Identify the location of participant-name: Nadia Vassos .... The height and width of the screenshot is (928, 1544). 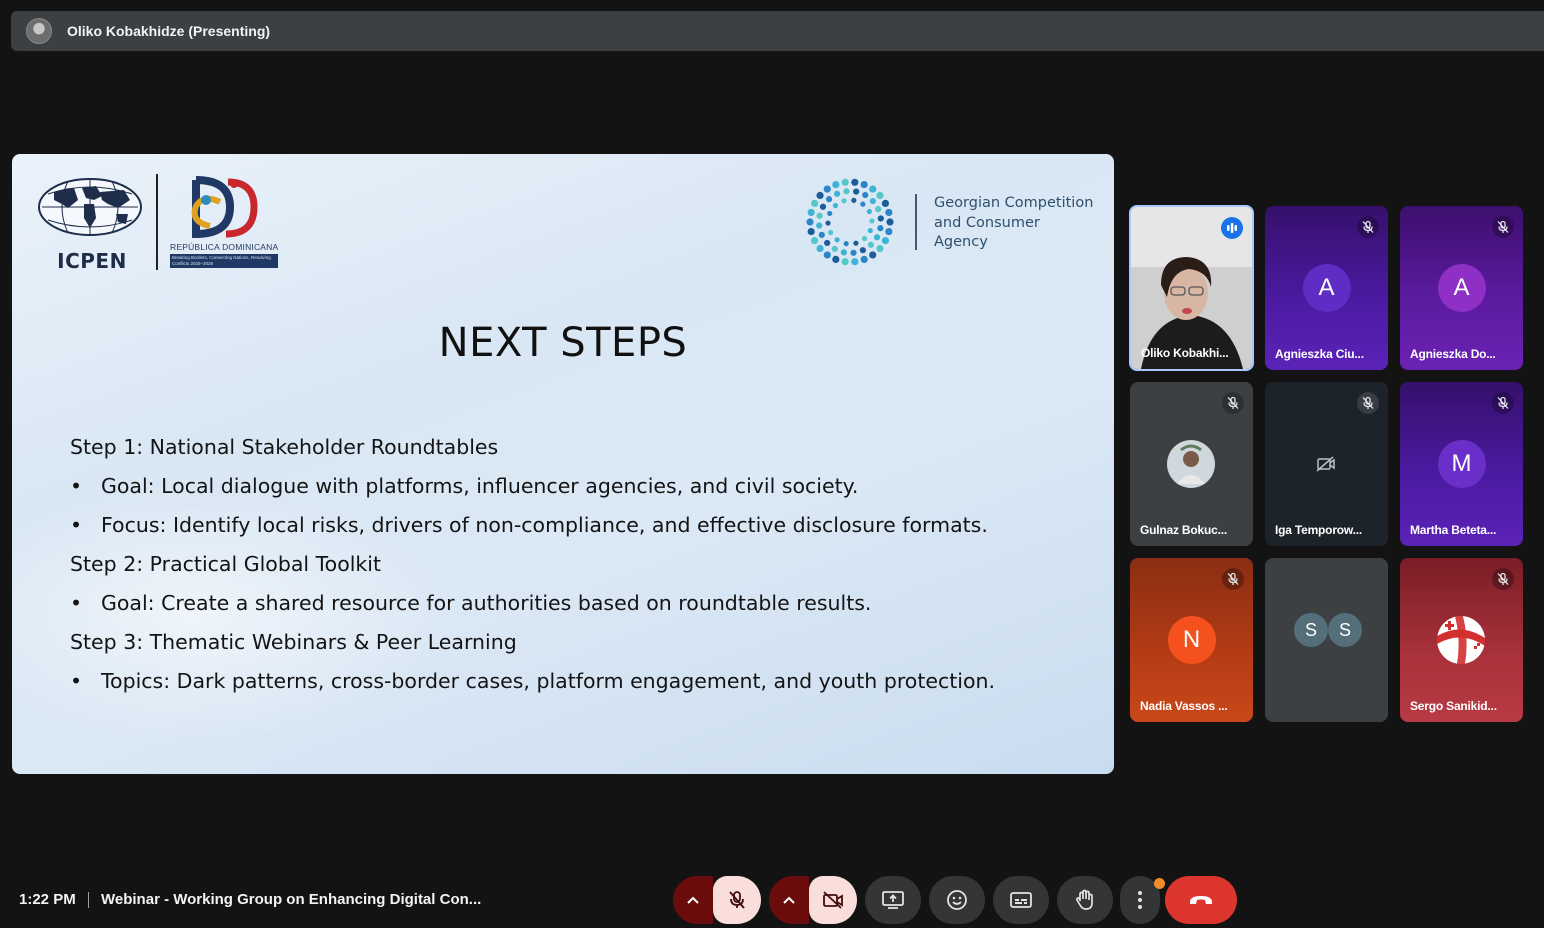
(1184, 706).